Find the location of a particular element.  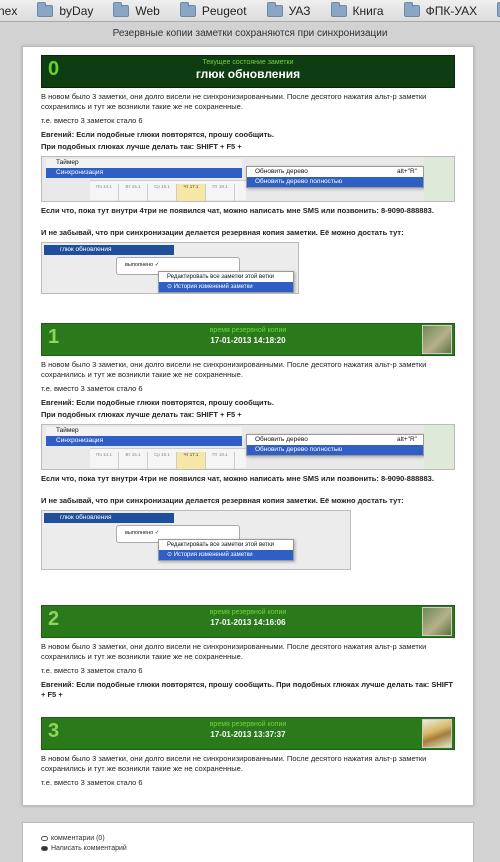

bookmark-item: nex is located at coordinates (8, 11).